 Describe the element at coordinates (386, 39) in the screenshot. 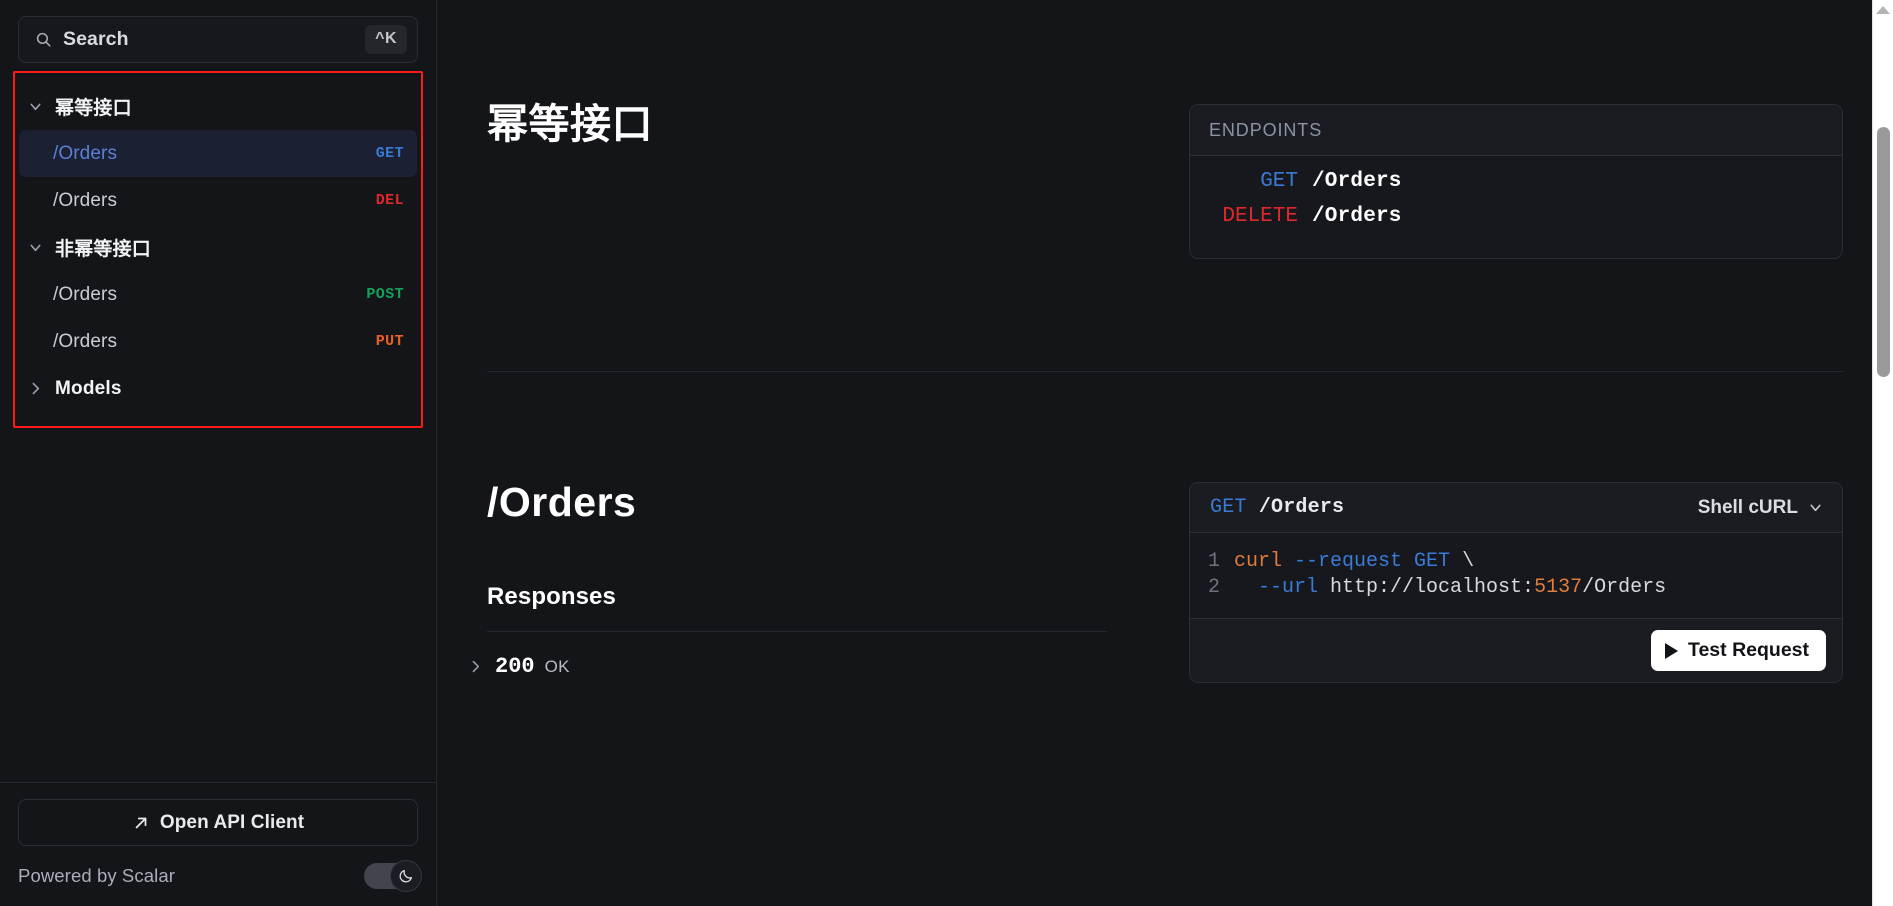

I see `search-shortcut-badge: ^K` at that location.